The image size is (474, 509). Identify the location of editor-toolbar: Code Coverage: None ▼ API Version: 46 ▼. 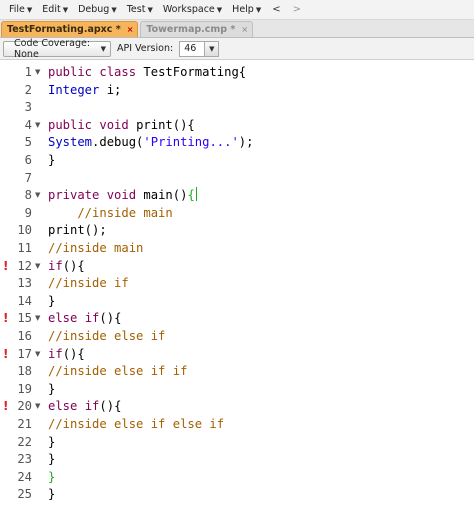
(237, 49).